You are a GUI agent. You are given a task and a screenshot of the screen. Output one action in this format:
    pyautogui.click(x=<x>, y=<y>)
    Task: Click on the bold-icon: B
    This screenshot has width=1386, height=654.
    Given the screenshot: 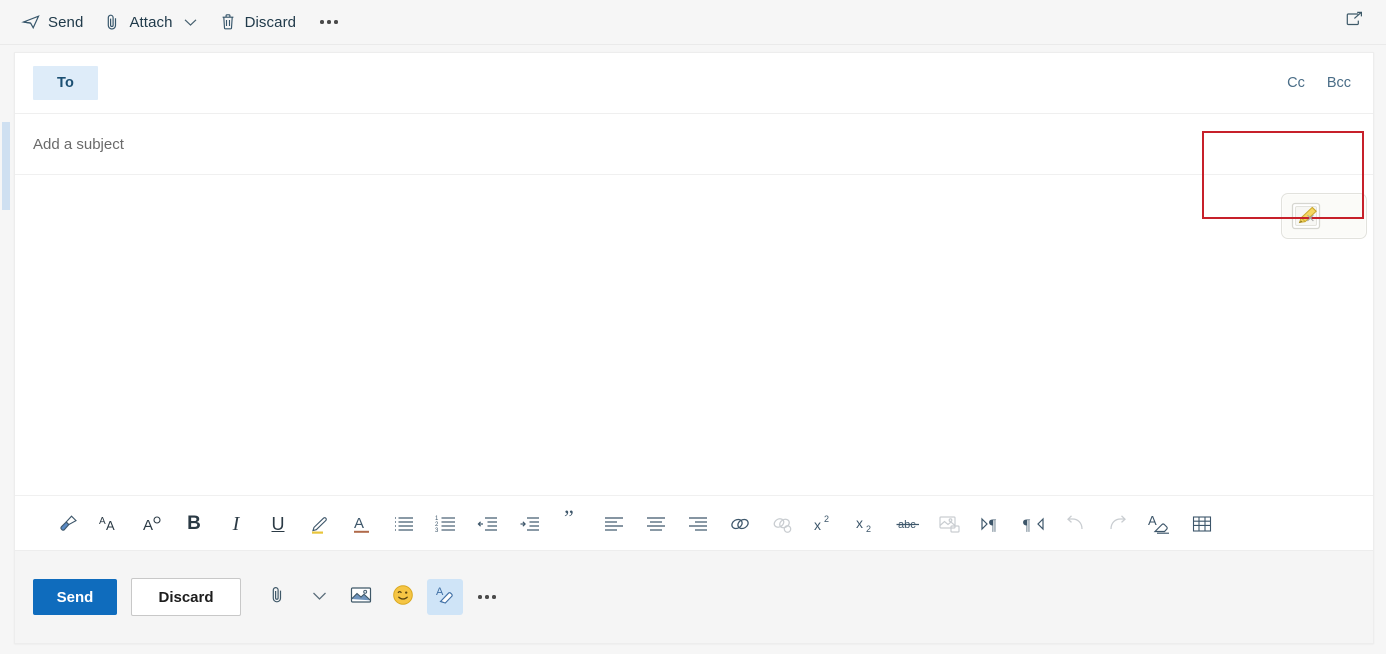 What is the action you would take?
    pyautogui.click(x=194, y=524)
    